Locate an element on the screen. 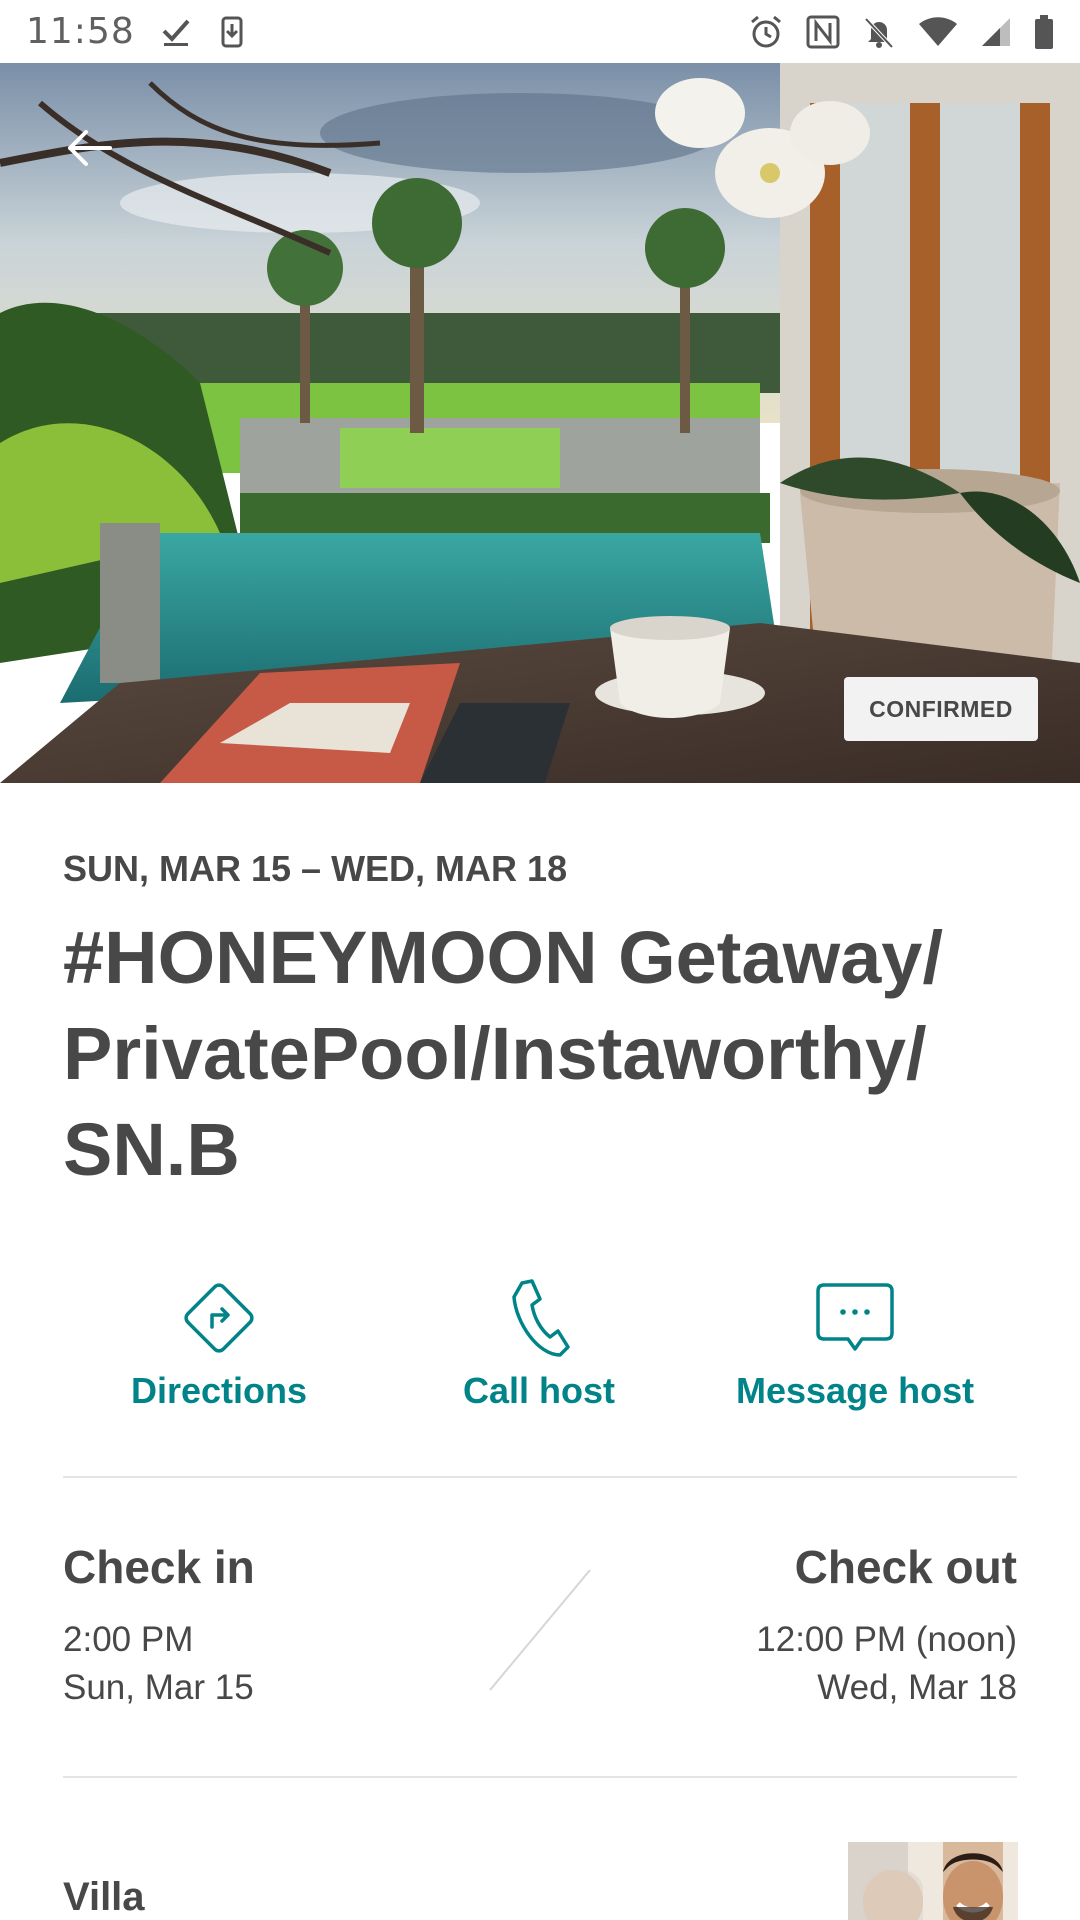  host-actions: Directions Call host Message host is located at coordinates (540, 1348).